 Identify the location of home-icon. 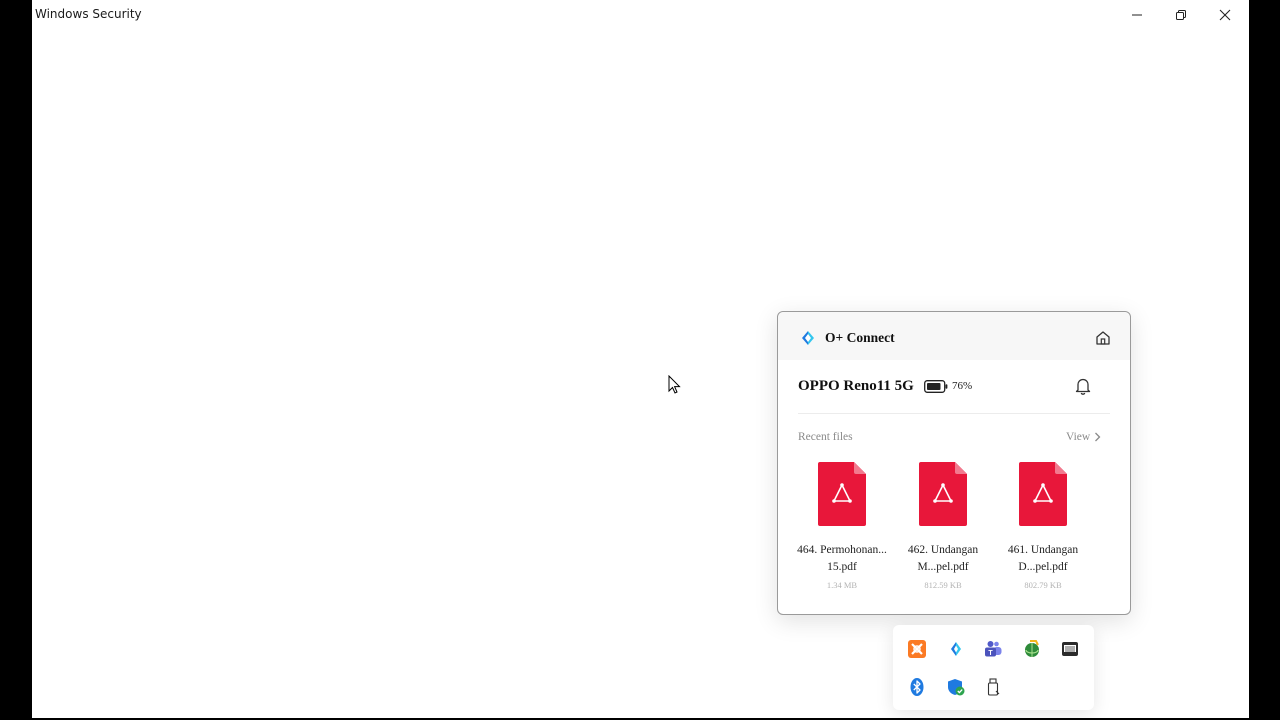
(1103, 338).